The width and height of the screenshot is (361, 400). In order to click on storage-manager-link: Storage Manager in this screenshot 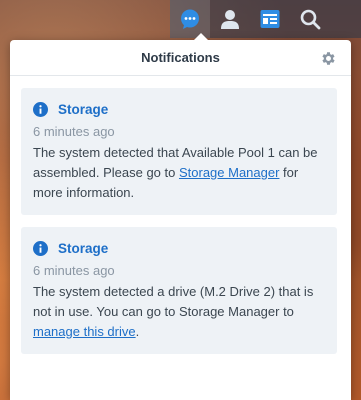, I will do `click(229, 172)`.